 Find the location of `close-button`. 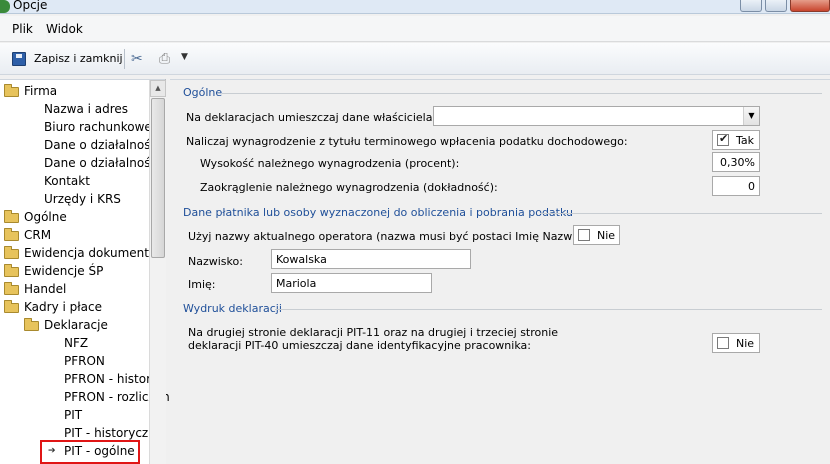

close-button is located at coordinates (810, 6).